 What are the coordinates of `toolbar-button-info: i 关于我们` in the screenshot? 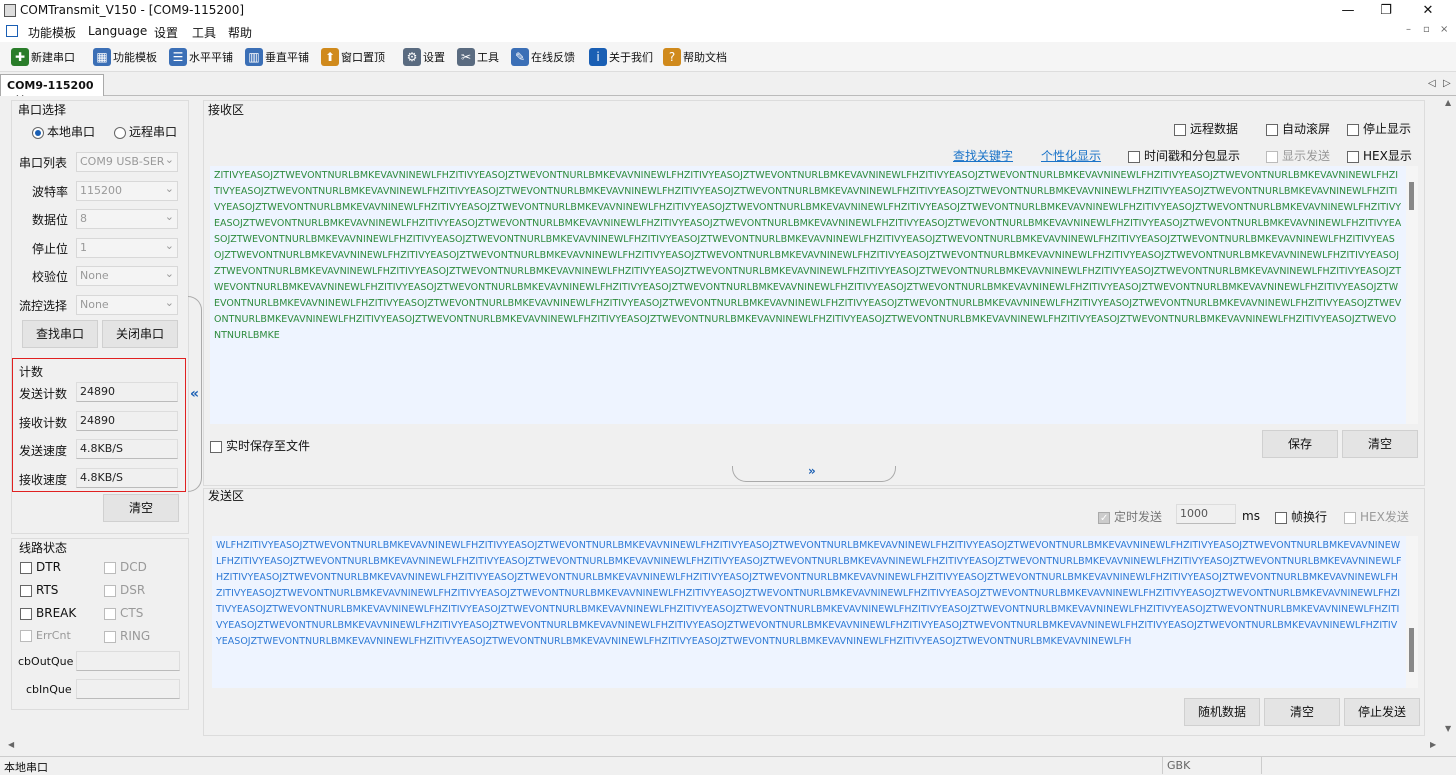 It's located at (621, 57).